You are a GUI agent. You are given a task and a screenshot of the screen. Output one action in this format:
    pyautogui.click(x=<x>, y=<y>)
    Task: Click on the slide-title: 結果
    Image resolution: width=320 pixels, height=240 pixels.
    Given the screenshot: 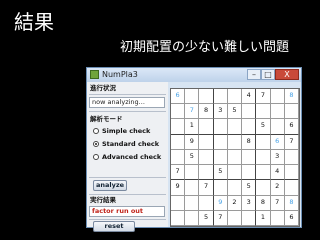 What is the action you would take?
    pyautogui.click(x=34, y=22)
    